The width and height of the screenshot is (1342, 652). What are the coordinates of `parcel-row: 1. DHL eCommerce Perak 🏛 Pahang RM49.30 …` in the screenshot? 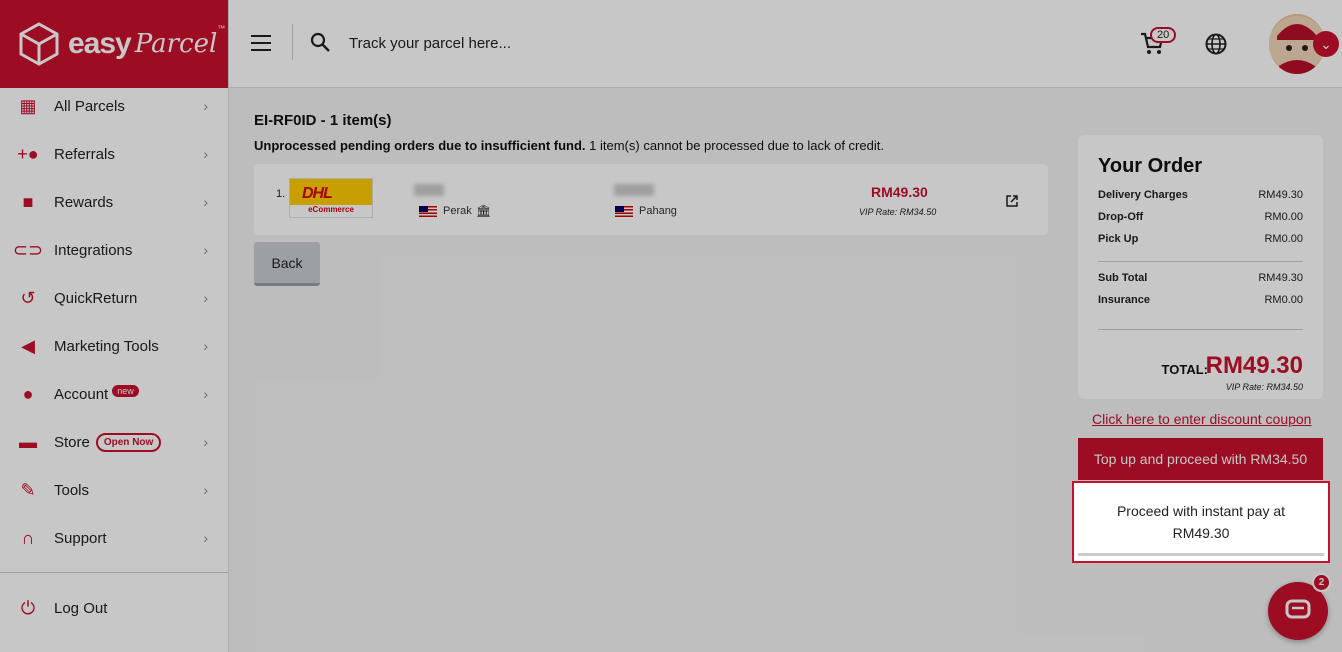 It's located at (651, 199).